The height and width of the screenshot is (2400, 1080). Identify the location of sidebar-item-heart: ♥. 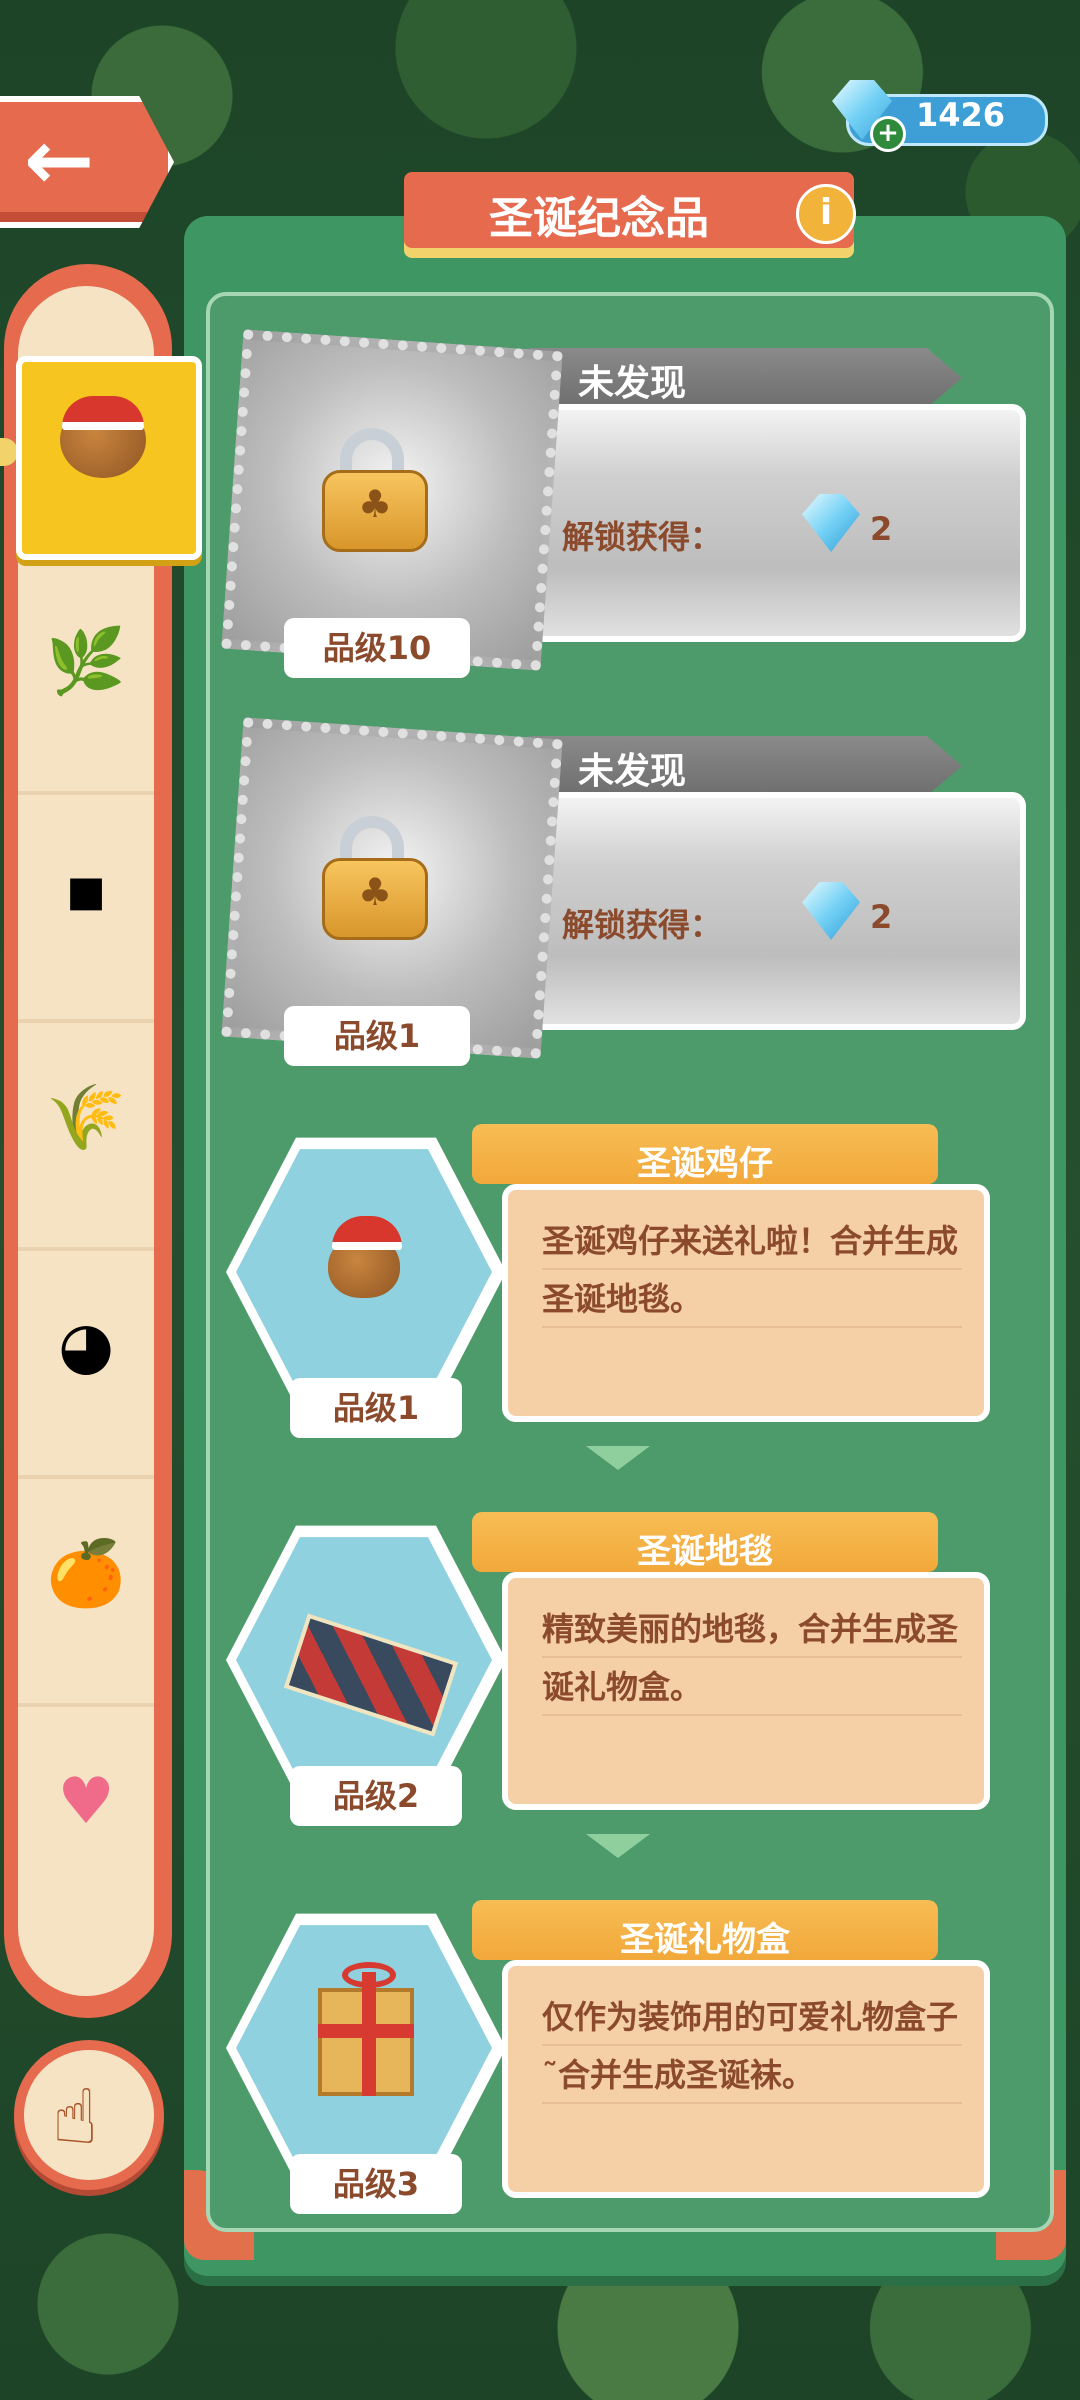
(86, 1818).